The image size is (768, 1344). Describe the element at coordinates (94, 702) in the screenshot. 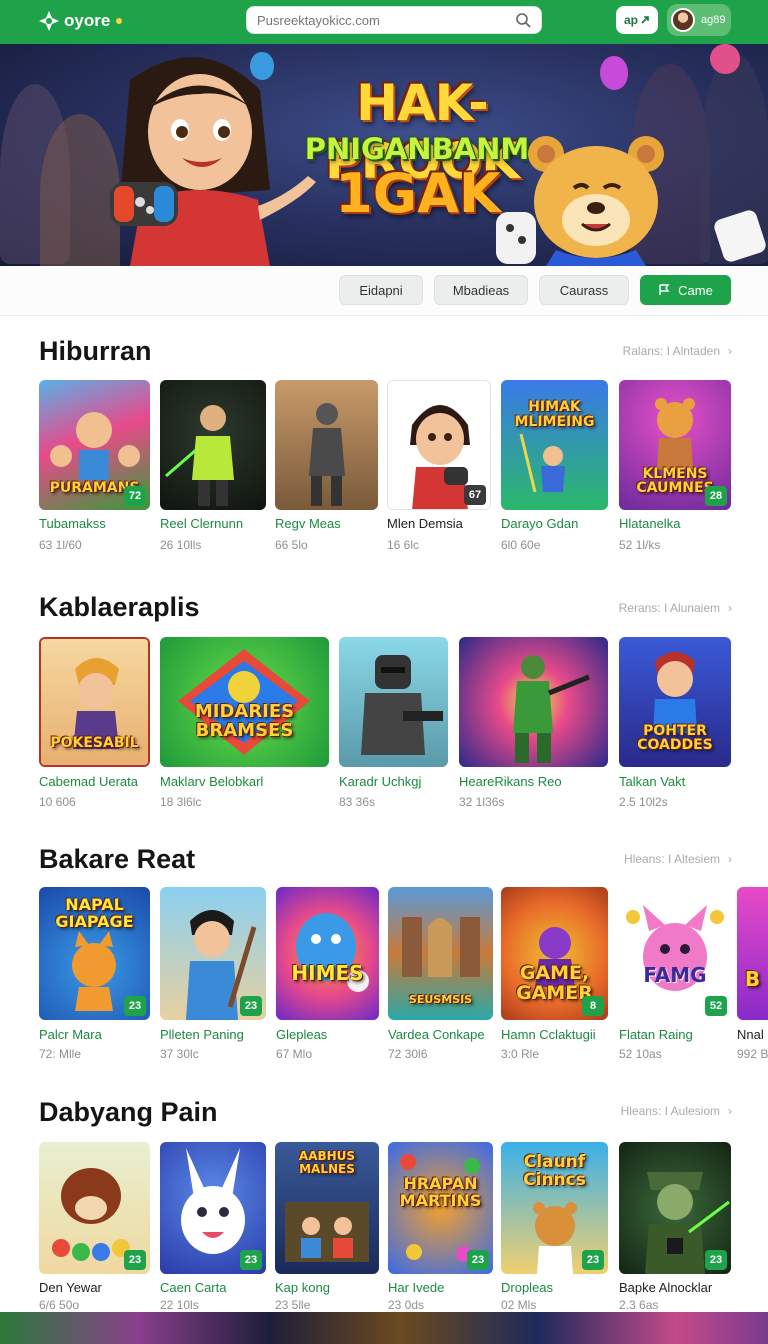

I see `game-thumbnail: POKESABIL` at that location.